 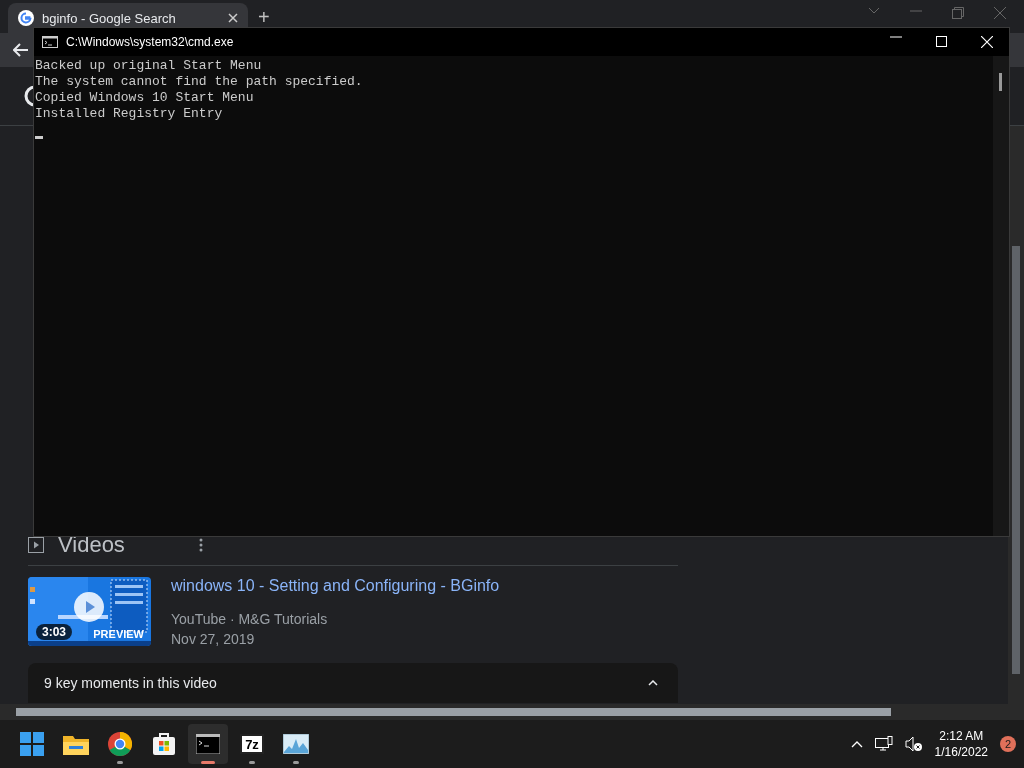 I want to click on preview-label: PREVIEW, so click(x=118, y=634).